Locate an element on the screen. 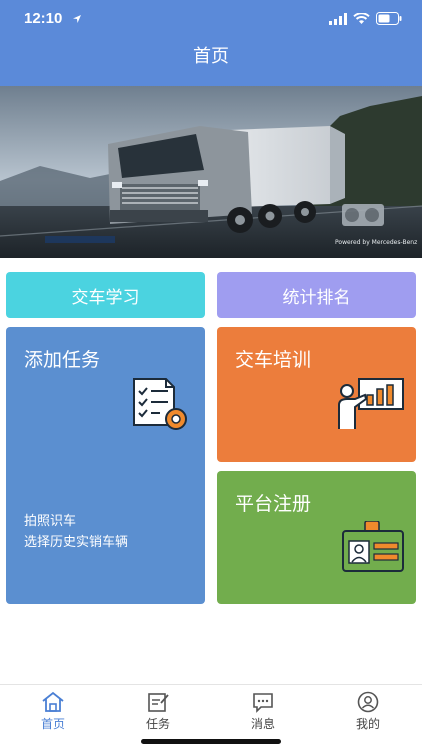  header-bar: 12:10 首页 is located at coordinates (211, 43).